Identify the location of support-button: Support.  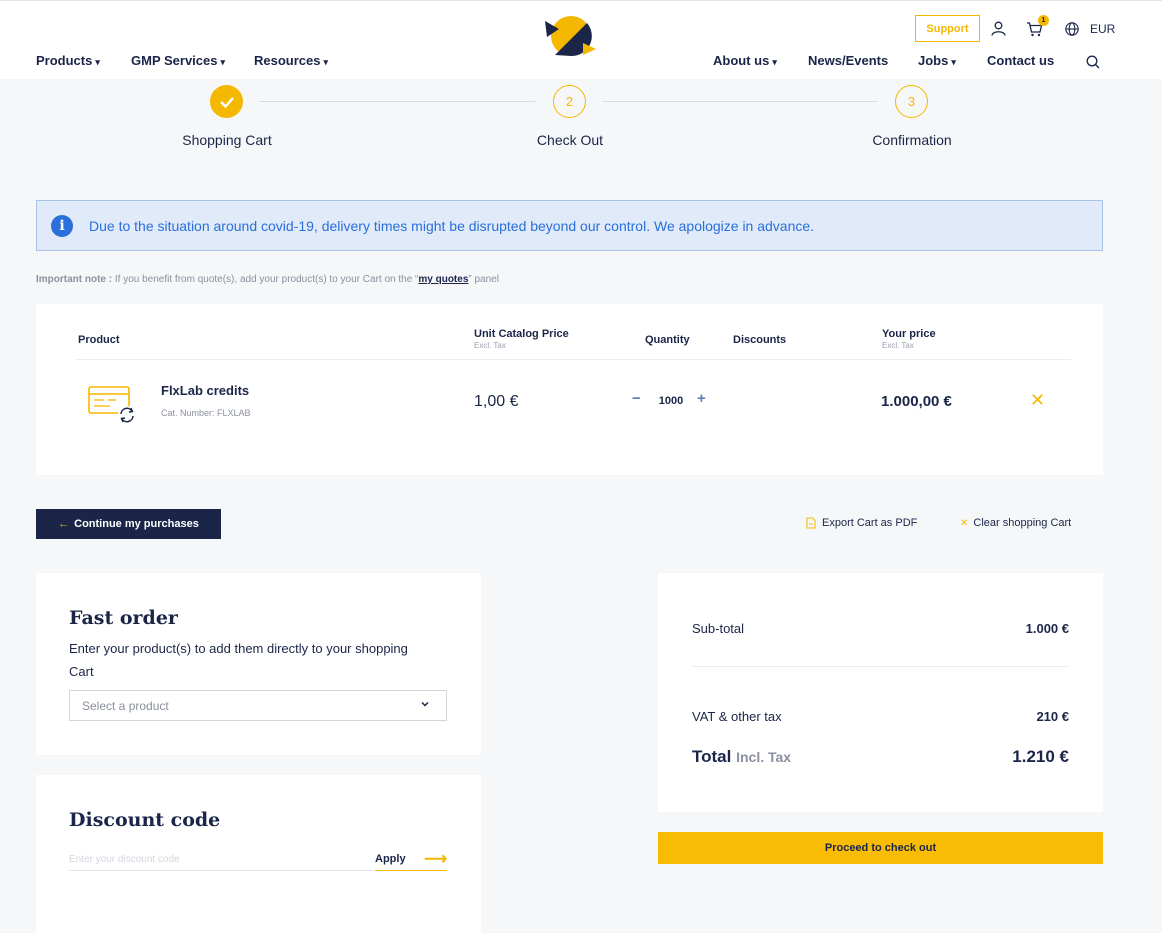
(947, 28).